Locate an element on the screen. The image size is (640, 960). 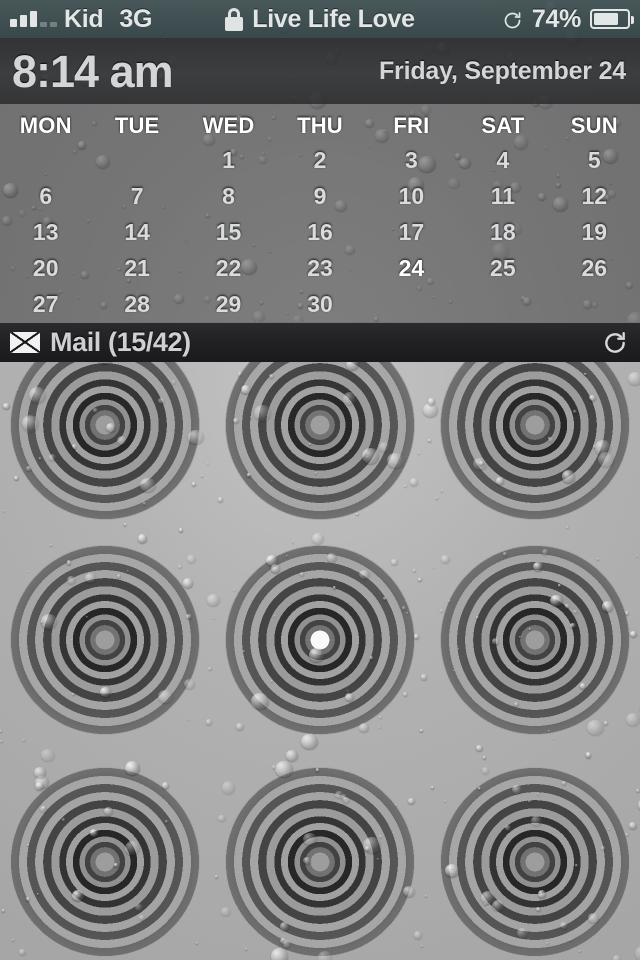
calendar-day-6: 6 is located at coordinates (45, 196).